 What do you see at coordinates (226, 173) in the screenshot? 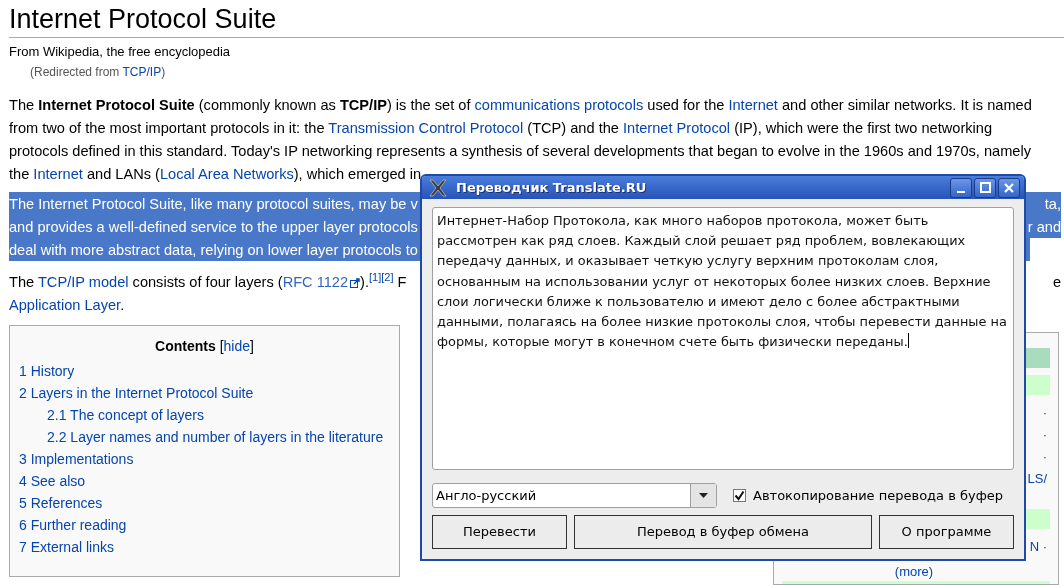
I see `link: Local Area Networks` at bounding box center [226, 173].